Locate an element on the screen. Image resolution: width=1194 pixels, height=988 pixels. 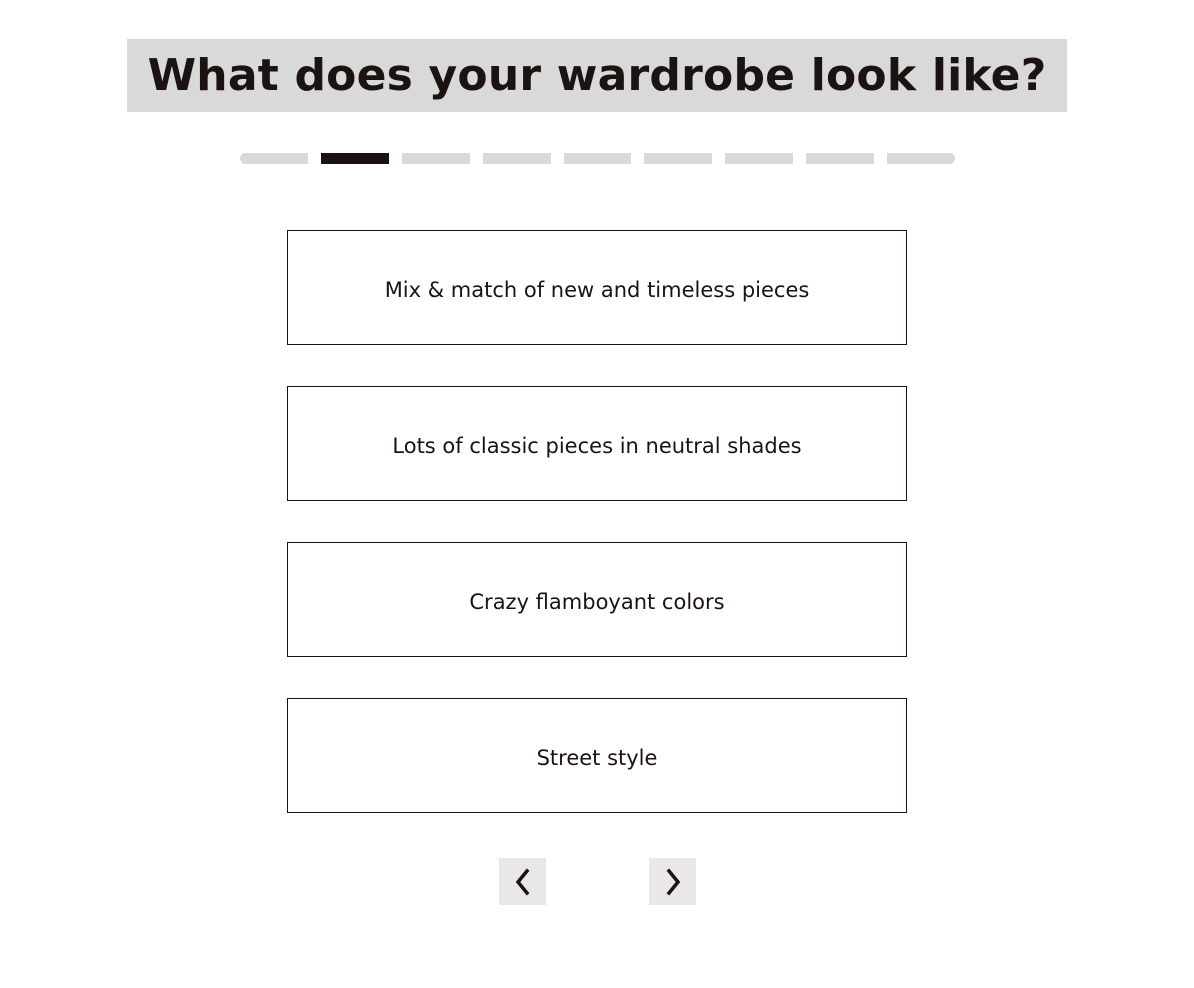
option-label: Crazy flamboyant colors is located at coordinates (597, 601).